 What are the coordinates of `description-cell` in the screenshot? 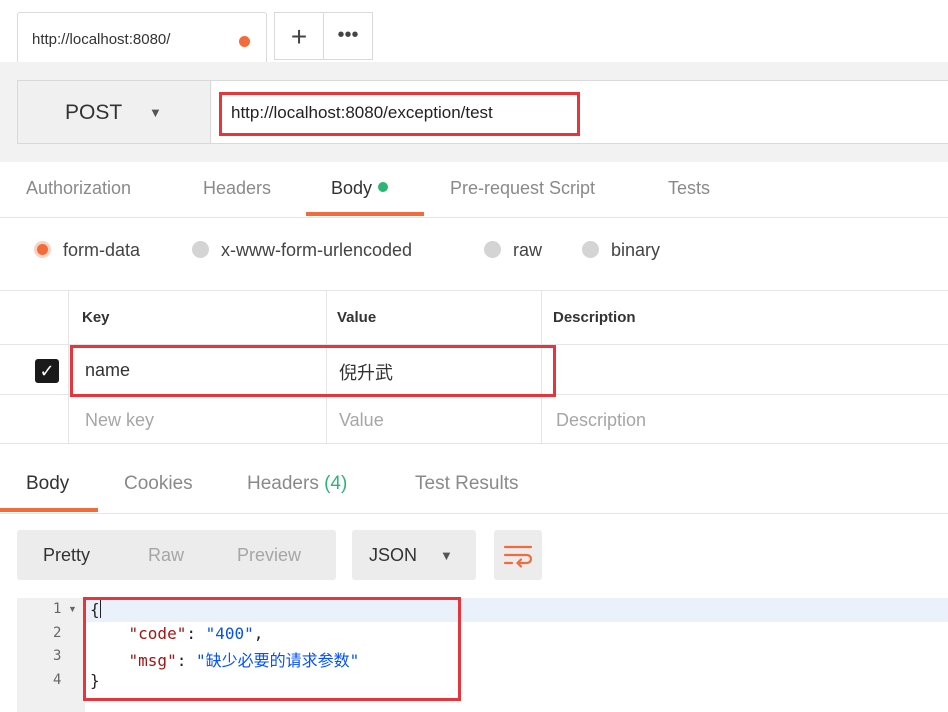 It's located at (744, 369).